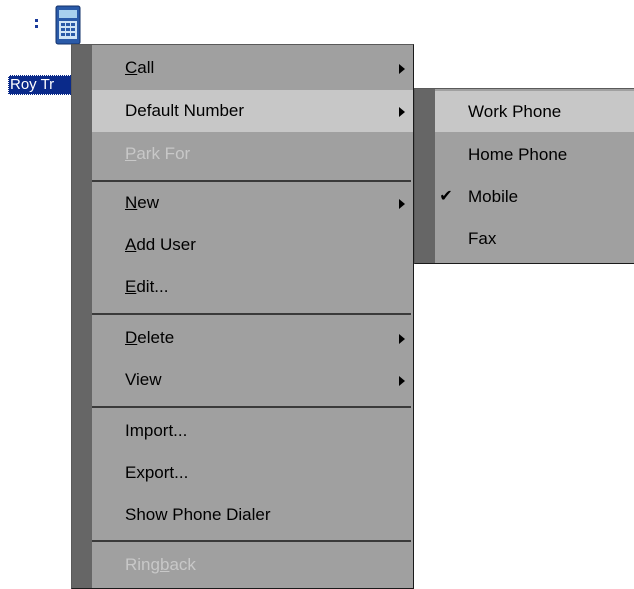 Image resolution: width=634 pixels, height=589 pixels. Describe the element at coordinates (131, 67) in the screenshot. I see `menu-item-mnemonic: C` at that location.